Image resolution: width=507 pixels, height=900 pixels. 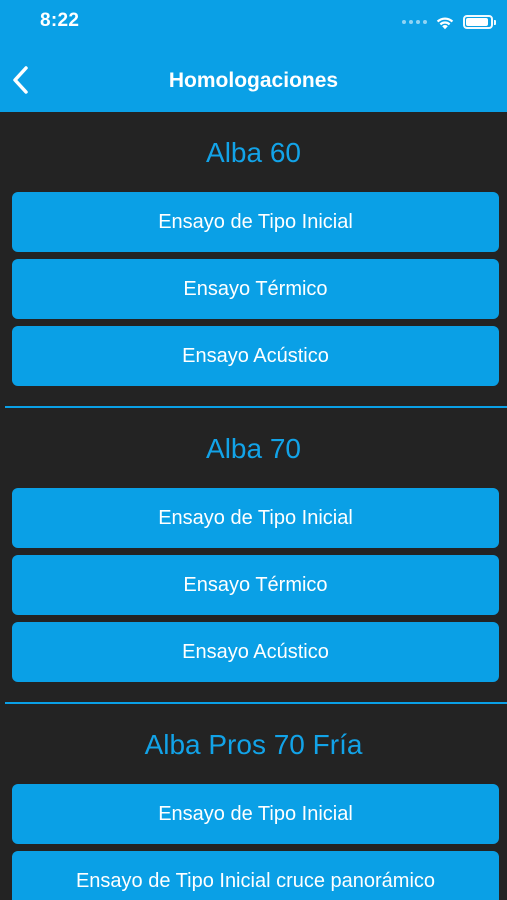 I want to click on battery-icon, so click(x=479, y=22).